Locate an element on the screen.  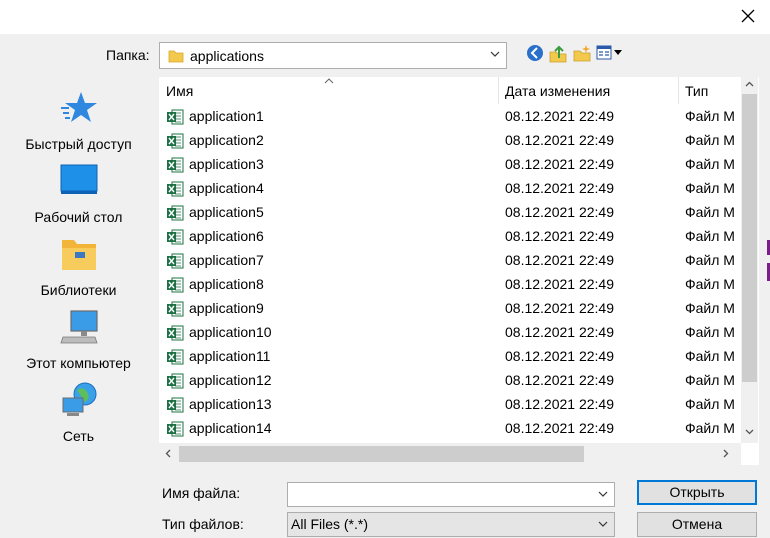
up-folder-icon is located at coordinates (558, 54).